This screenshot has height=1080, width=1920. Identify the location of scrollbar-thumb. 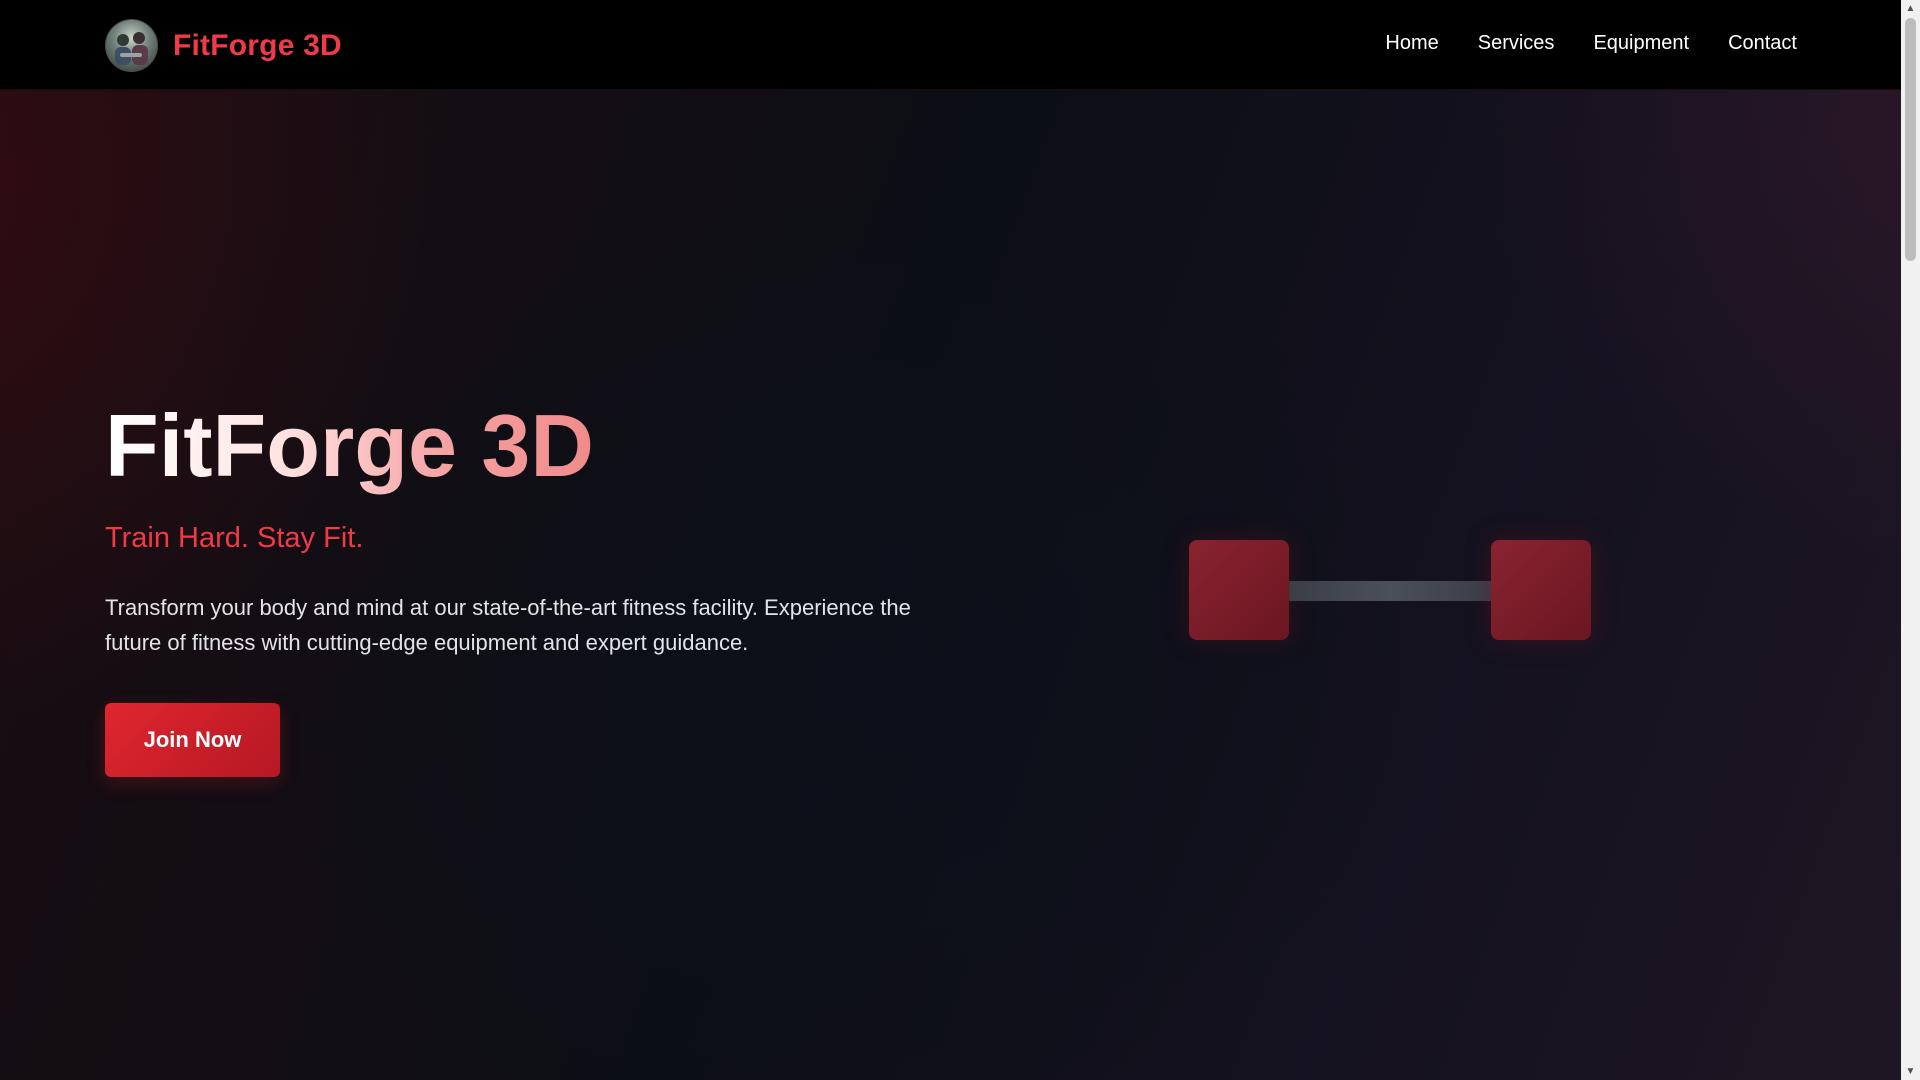
(1910, 139).